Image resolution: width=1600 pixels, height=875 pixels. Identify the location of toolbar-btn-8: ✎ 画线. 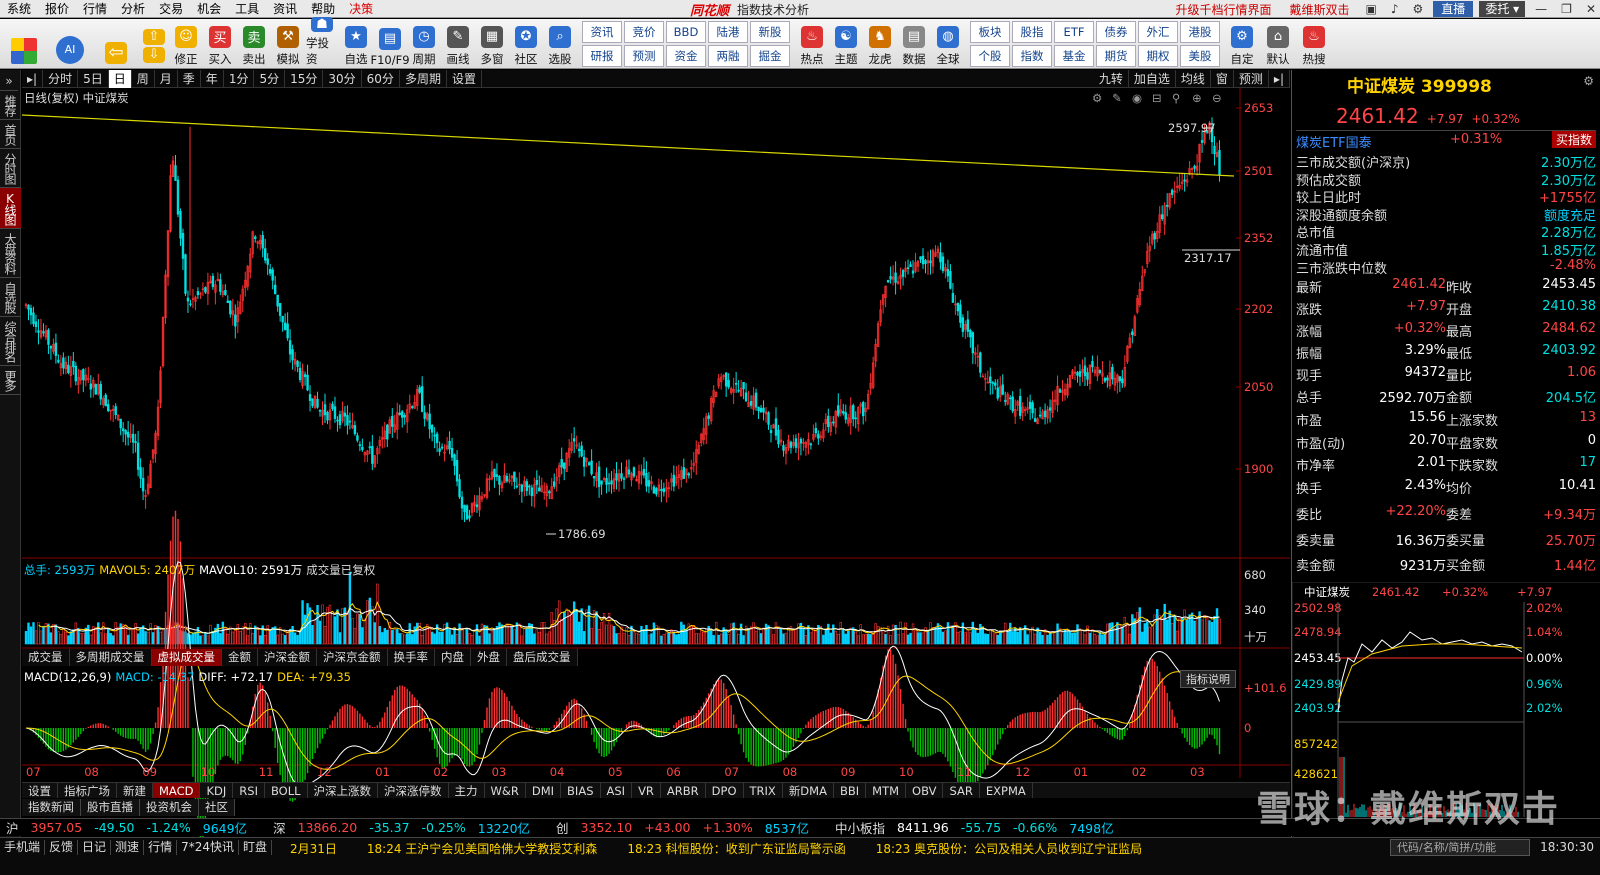
(458, 44).